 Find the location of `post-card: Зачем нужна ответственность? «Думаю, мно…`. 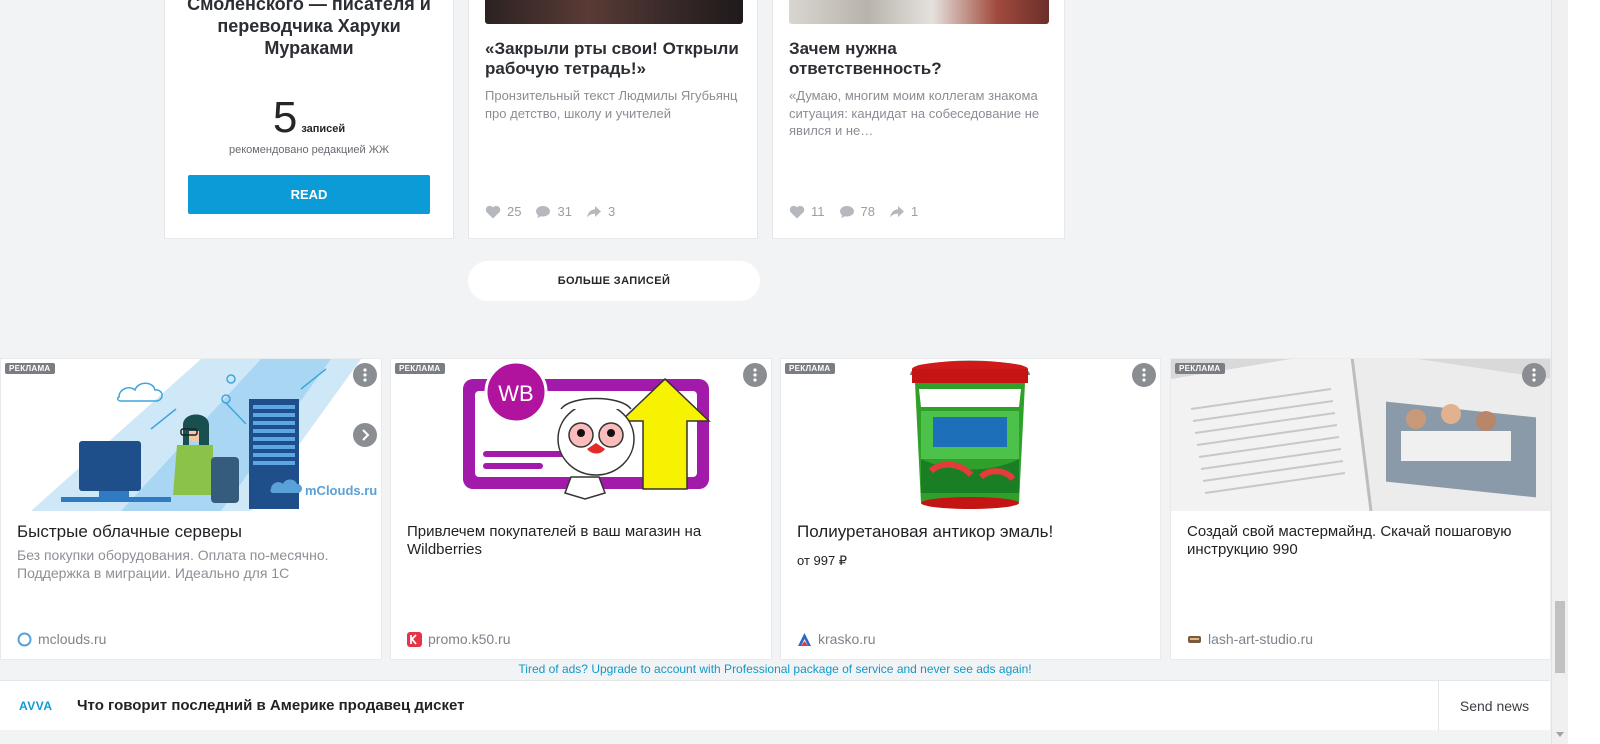

post-card: Зачем нужна ответственность? «Думаю, мно… is located at coordinates (918, 119).